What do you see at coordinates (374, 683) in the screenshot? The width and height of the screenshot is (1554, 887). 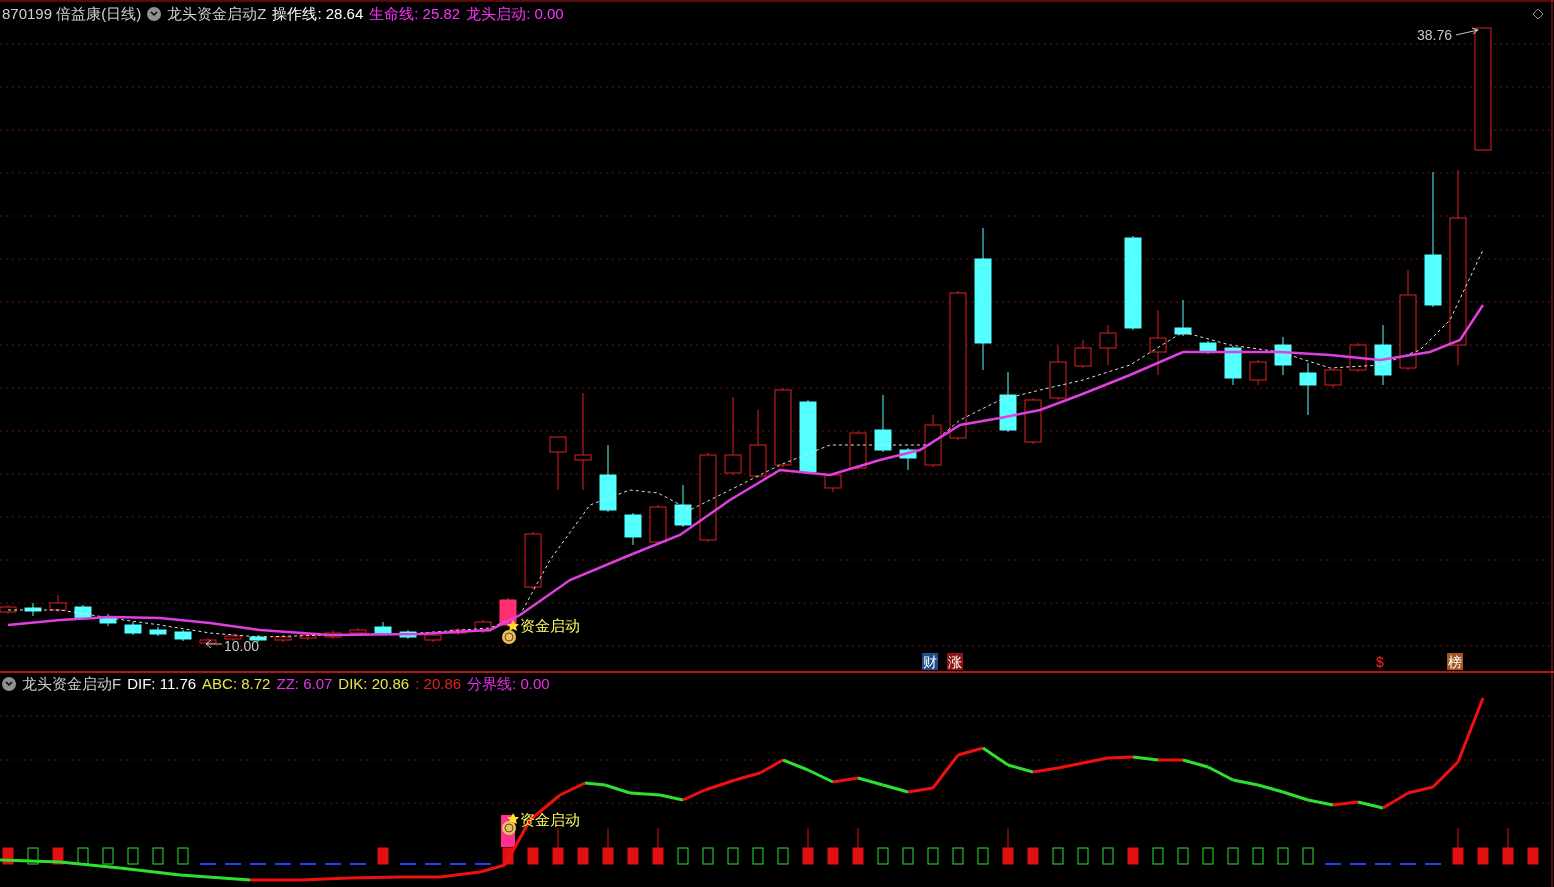 I see `legend-text: DIK: 20.86` at bounding box center [374, 683].